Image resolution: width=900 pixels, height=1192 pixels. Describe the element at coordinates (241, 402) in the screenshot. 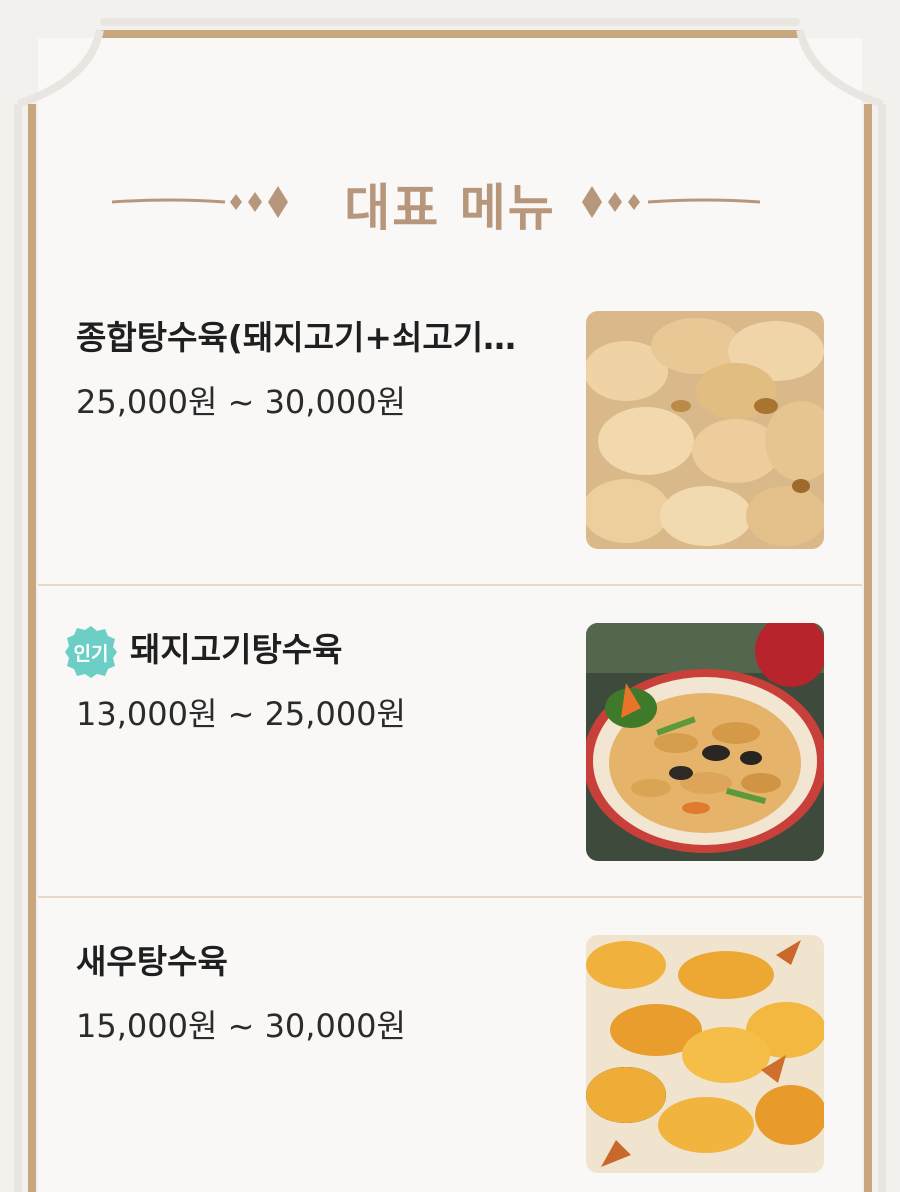

I see `menu-item-price: 25,000원 ~ 30,000원` at that location.